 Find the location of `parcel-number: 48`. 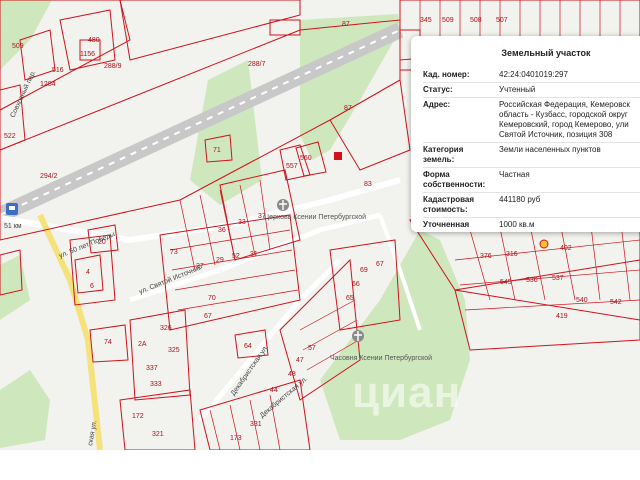

parcel-number: 48 is located at coordinates (292, 374).